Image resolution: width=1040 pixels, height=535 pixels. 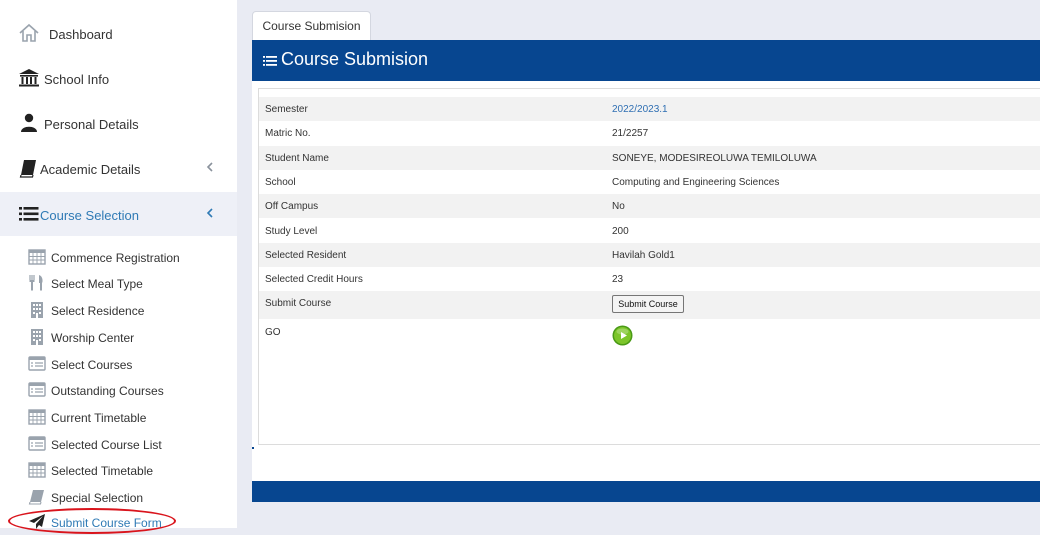 What do you see at coordinates (118, 78) in the screenshot?
I see `sidebar-item-school-info: School Info` at bounding box center [118, 78].